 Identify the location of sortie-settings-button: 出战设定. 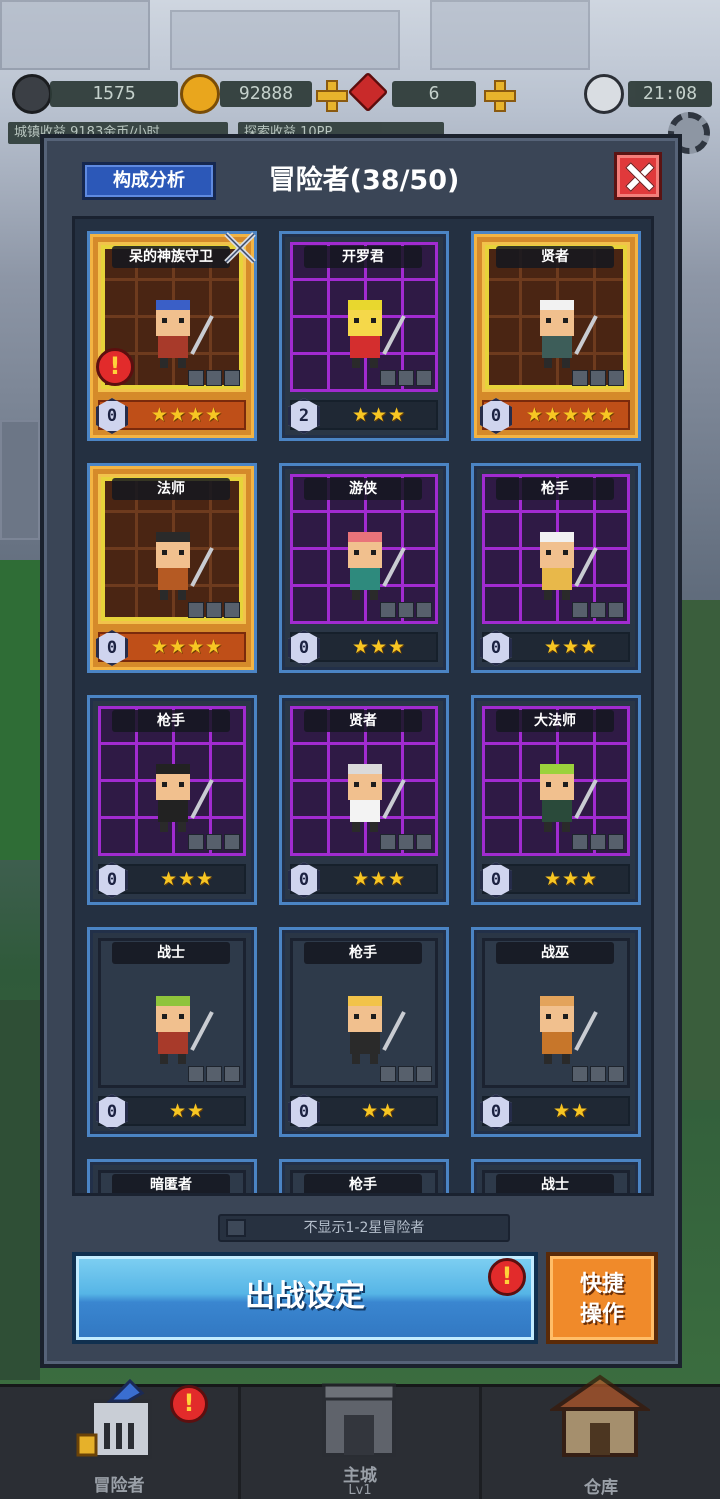
(305, 1298).